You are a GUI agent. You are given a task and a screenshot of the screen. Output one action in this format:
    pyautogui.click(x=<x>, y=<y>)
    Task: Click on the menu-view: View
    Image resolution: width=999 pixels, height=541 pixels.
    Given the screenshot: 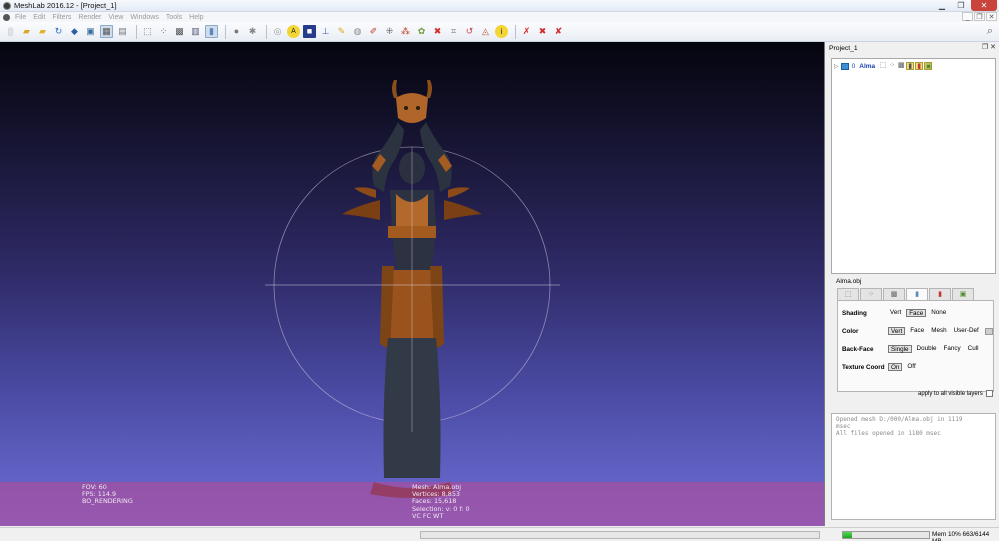 What is the action you would take?
    pyautogui.click(x=115, y=17)
    